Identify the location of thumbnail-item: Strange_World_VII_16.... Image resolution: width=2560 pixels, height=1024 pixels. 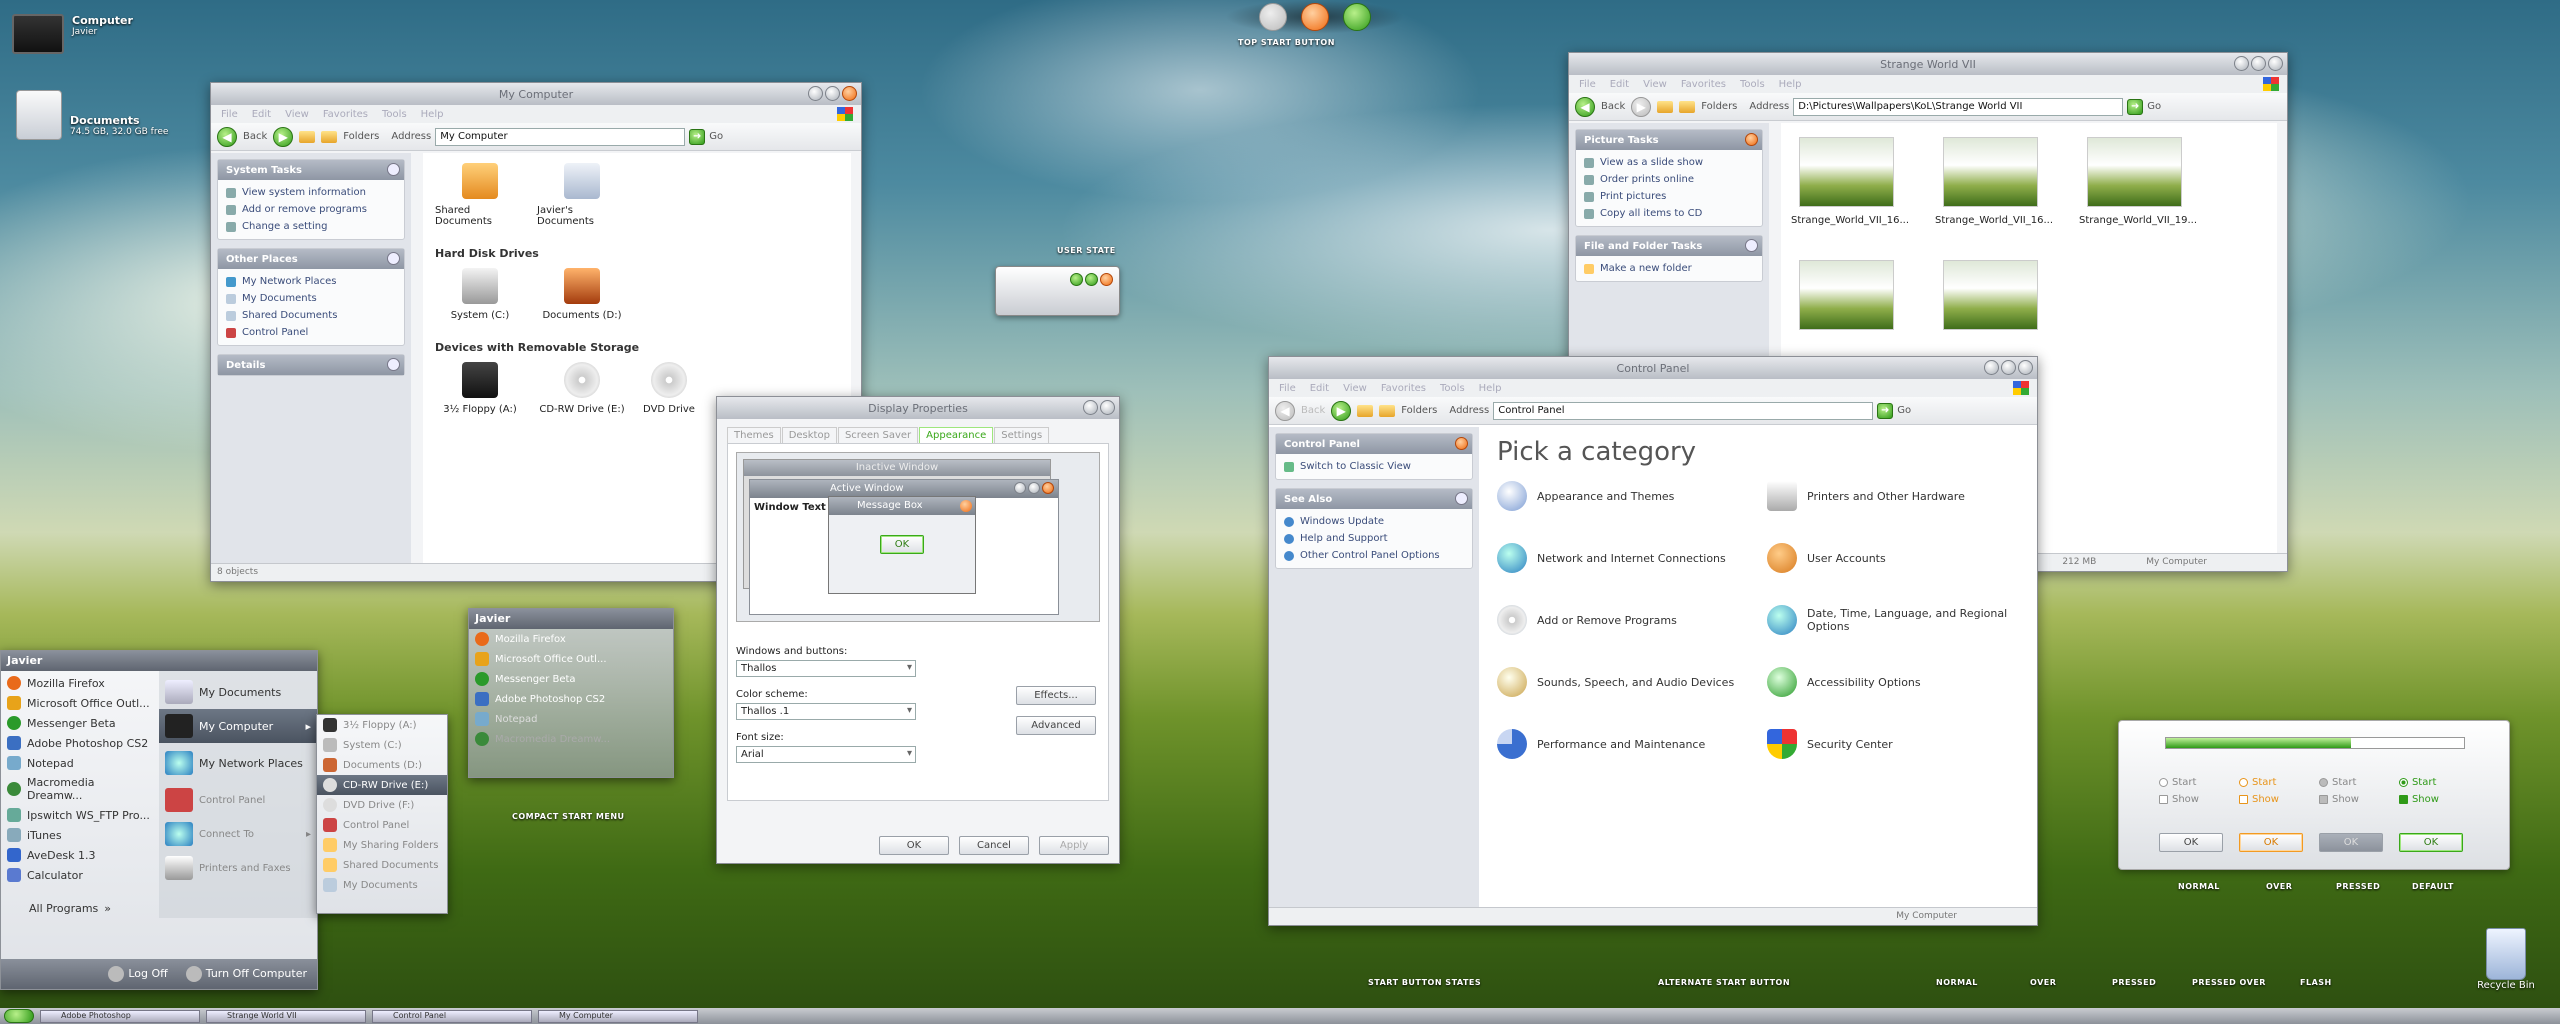
(1850, 181).